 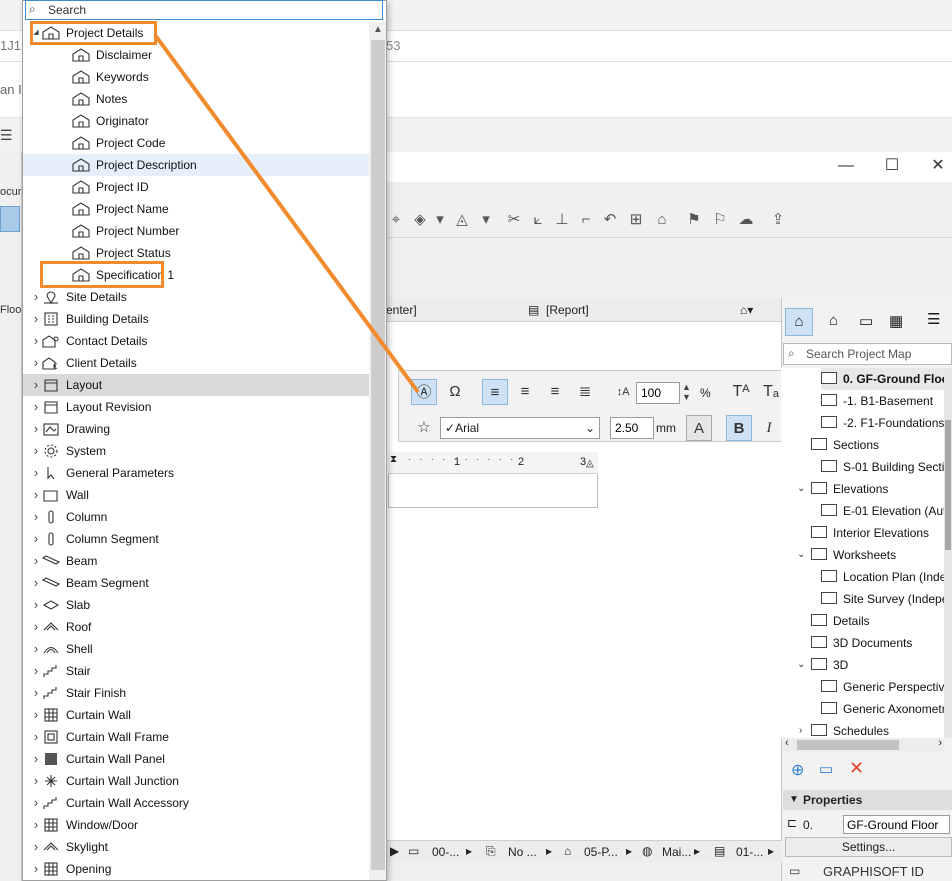 I want to click on dropdown-item-project-description: Project Description, so click(x=196, y=165).